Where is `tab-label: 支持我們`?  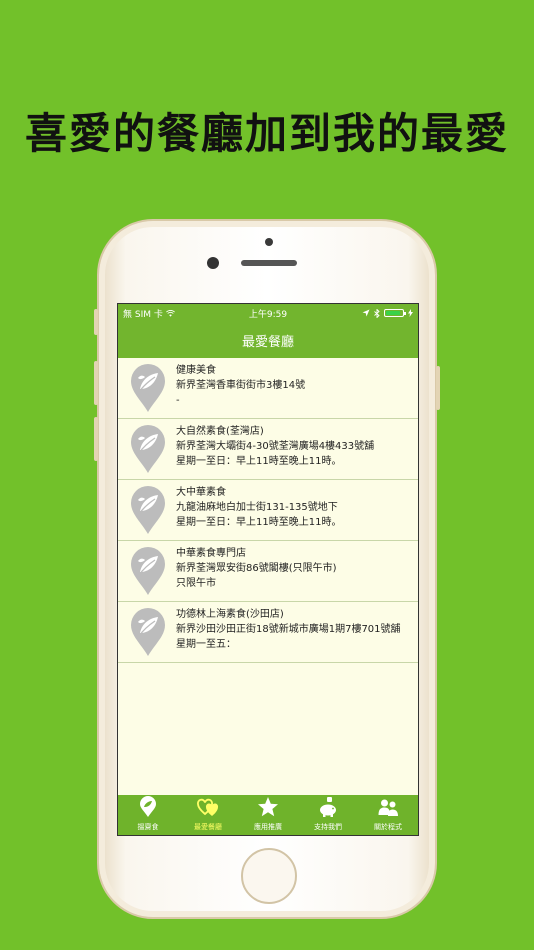
tab-label: 支持我們 is located at coordinates (328, 827).